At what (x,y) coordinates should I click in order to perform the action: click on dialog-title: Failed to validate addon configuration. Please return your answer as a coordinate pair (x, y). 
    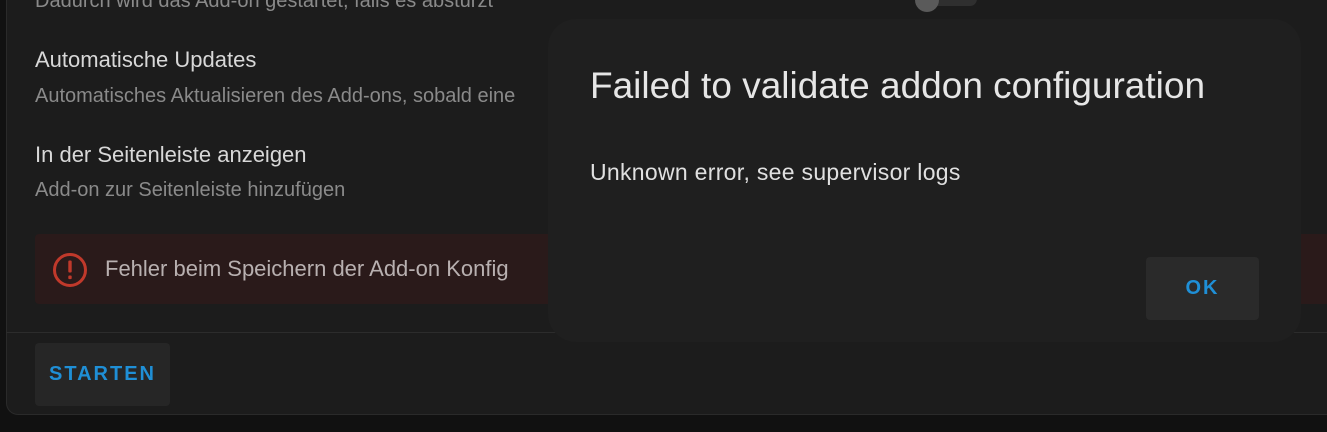
    Looking at the image, I should click on (898, 85).